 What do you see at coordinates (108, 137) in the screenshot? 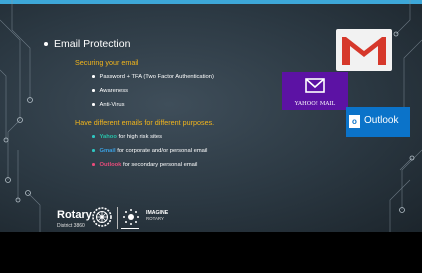
I see `yahoo-label: Yahoo` at bounding box center [108, 137].